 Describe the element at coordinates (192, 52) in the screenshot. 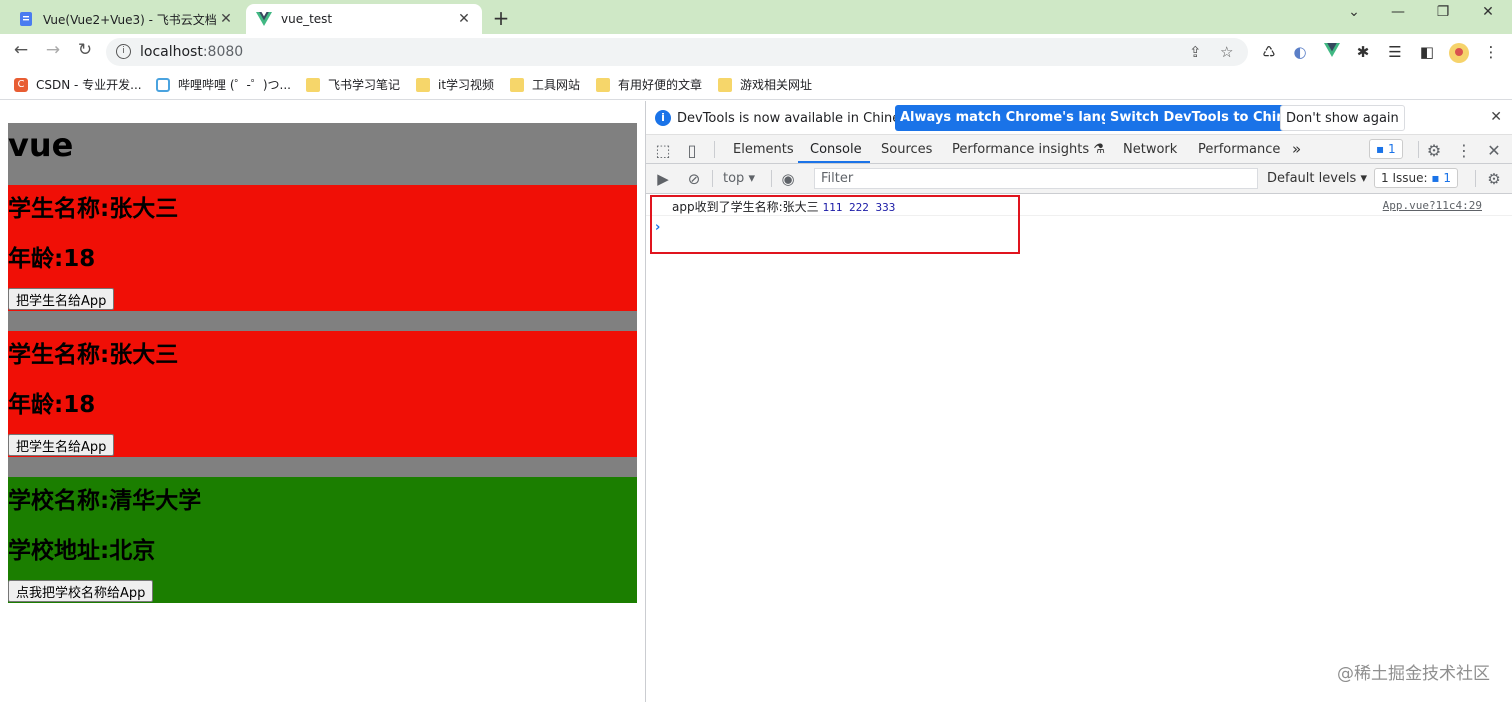

I see `url-text: localhost:8080` at that location.